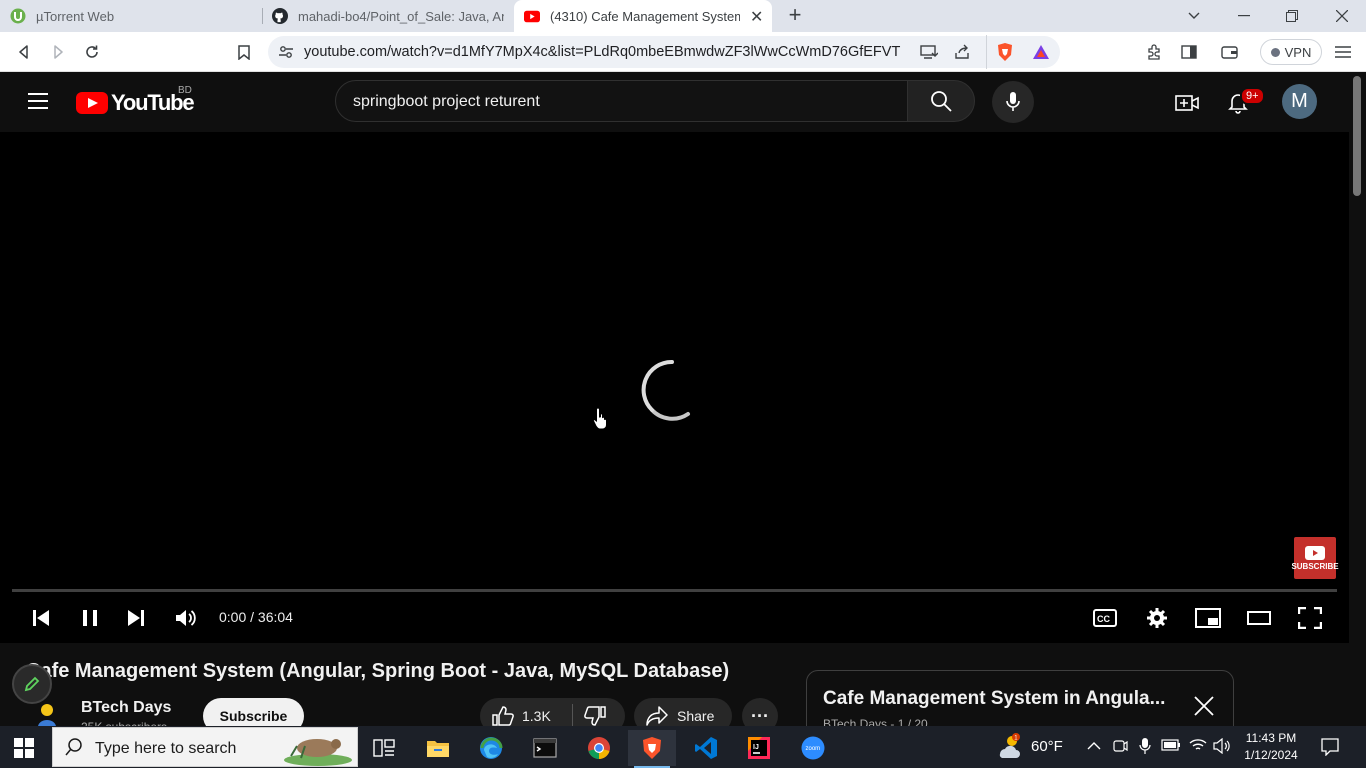 This screenshot has width=1366, height=768. What do you see at coordinates (244, 52) in the screenshot?
I see `bookmark-icon` at bounding box center [244, 52].